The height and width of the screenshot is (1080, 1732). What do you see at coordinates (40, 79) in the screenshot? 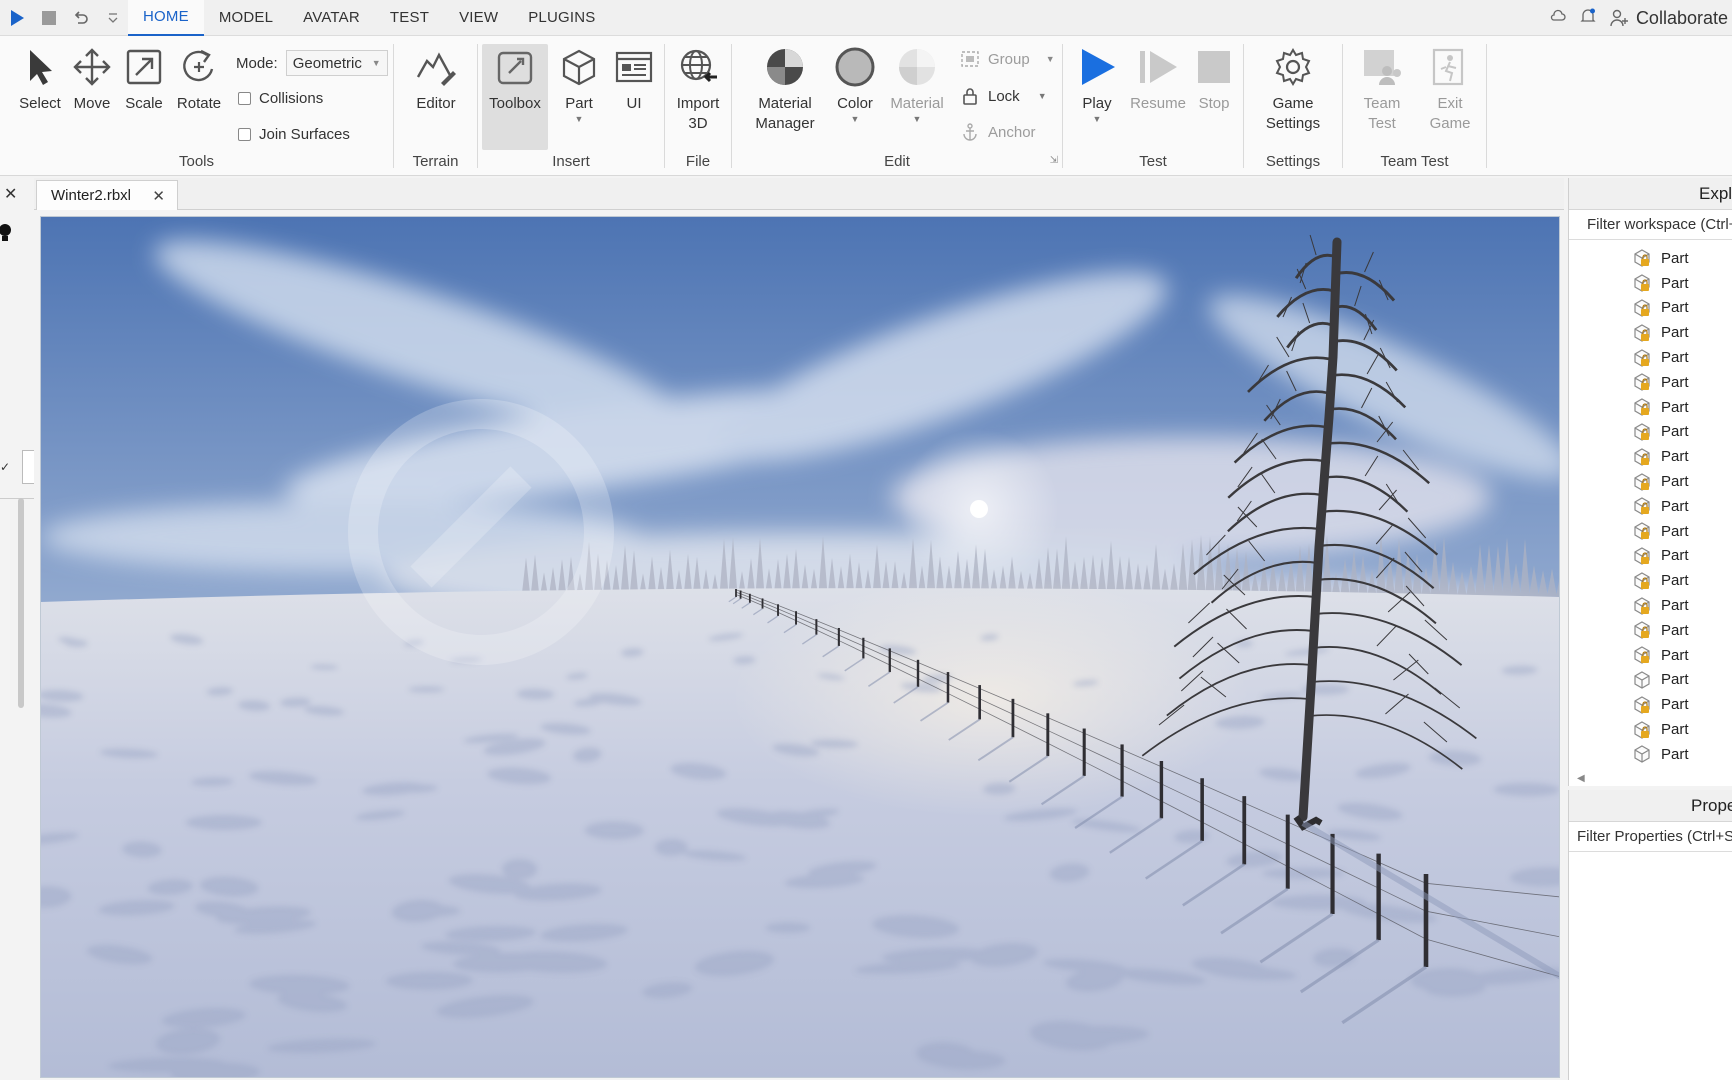
I see `select-tool-button: Select` at bounding box center [40, 79].